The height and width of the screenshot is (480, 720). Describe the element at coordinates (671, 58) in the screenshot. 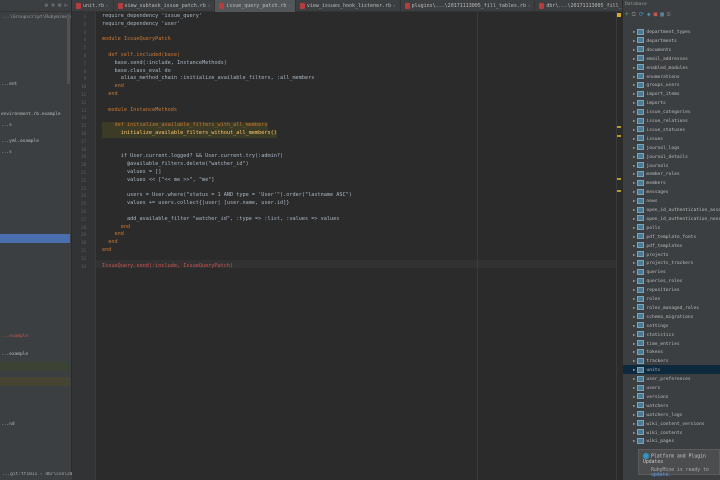

I see `db-table-email-addresses: ▶ email_addresses` at that location.